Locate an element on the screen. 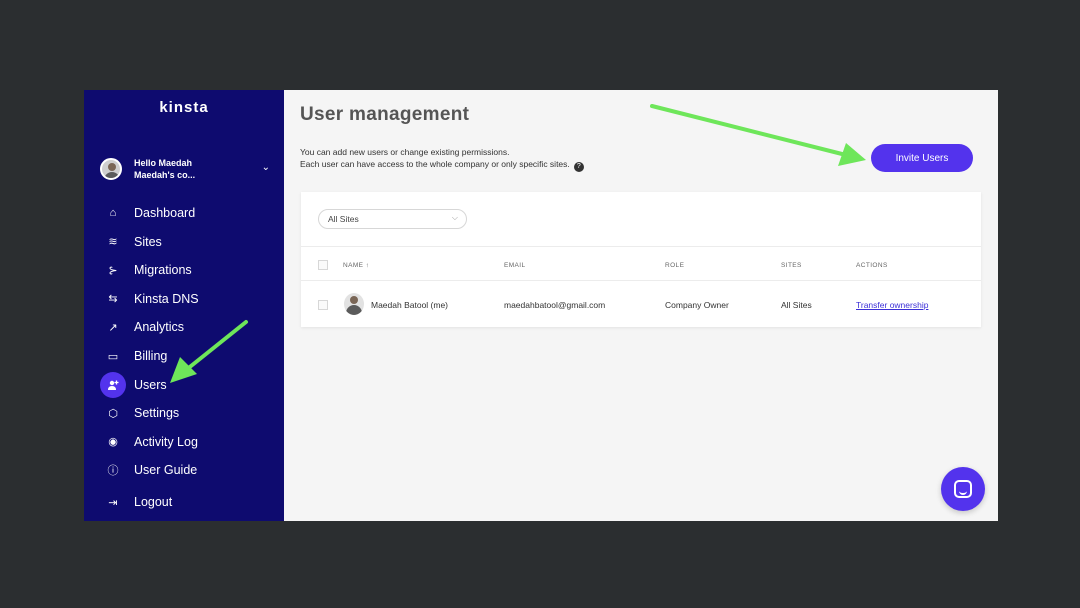 This screenshot has width=1080, height=608. sidebar-item-analytics: ↗ Analytics is located at coordinates (188, 327).